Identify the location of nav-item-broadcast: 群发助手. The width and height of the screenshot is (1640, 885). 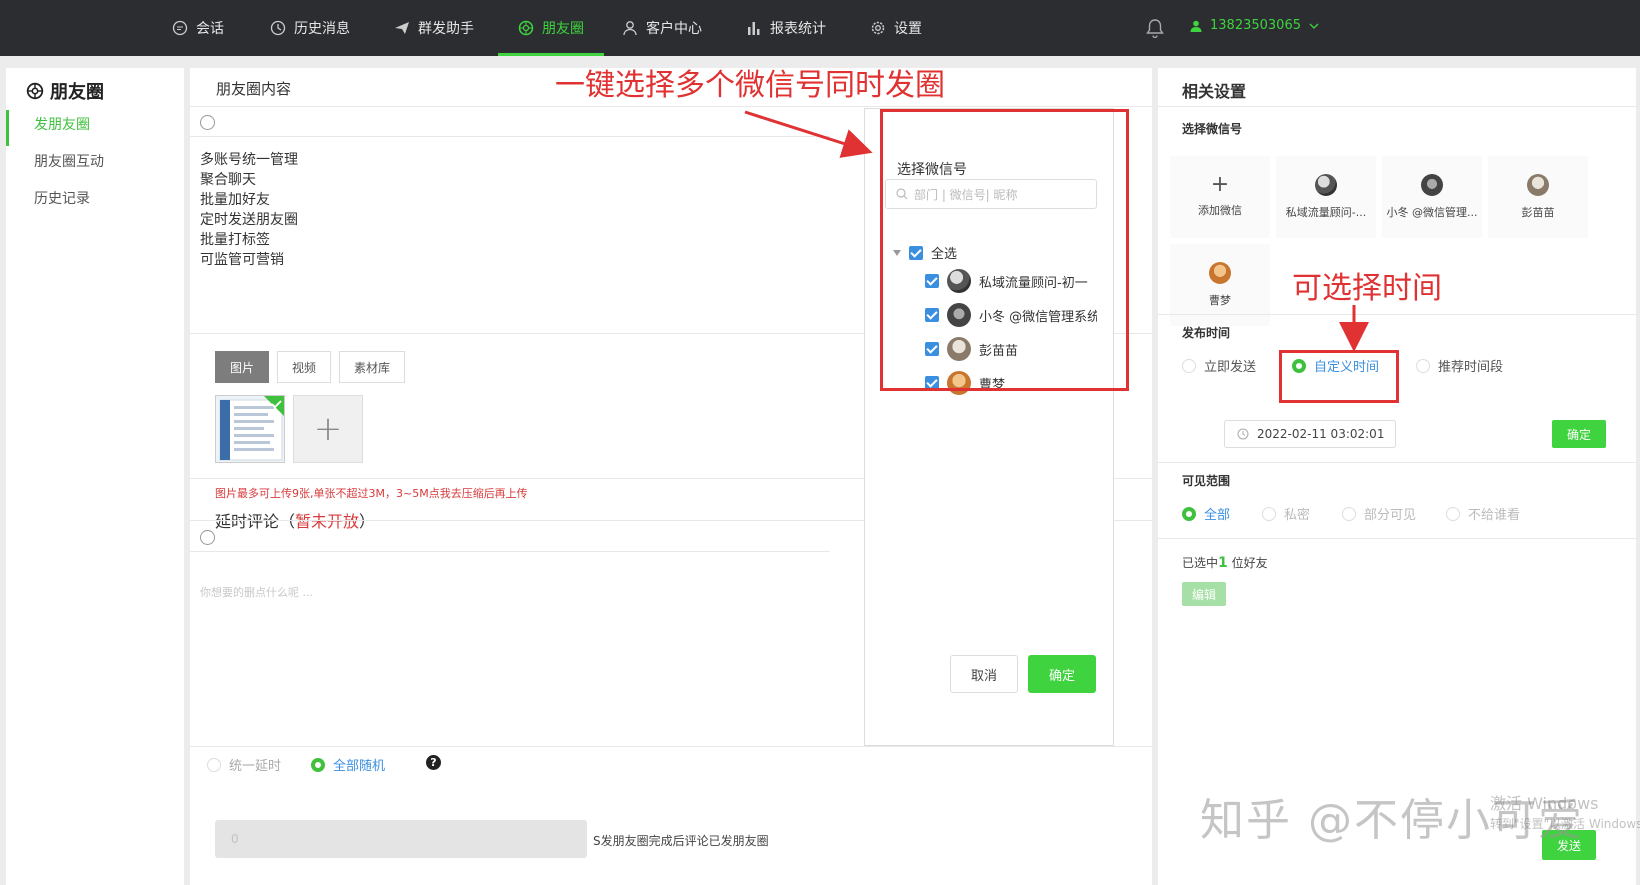
(434, 28).